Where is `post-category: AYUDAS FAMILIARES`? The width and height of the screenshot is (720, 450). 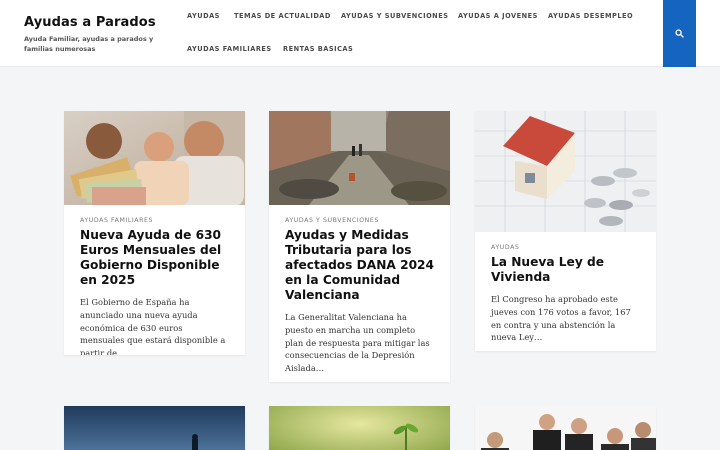
post-category: AYUDAS FAMILIARES is located at coordinates (154, 220).